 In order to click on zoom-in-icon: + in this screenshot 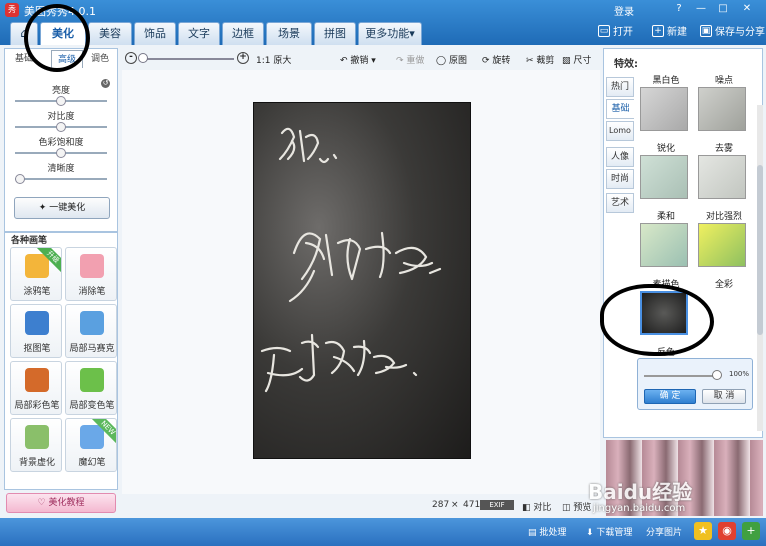, I will do `click(243, 58)`.